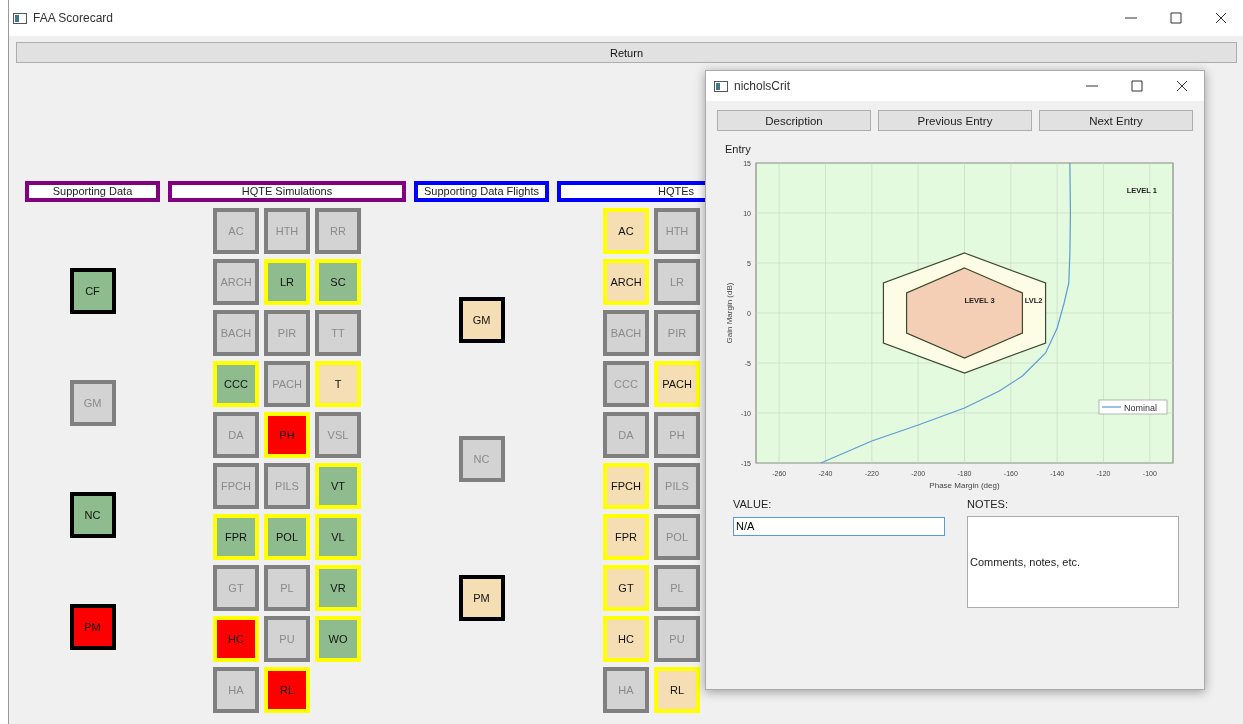 The image size is (1243, 724). What do you see at coordinates (338, 639) in the screenshot?
I see `criterion-tile: WO` at bounding box center [338, 639].